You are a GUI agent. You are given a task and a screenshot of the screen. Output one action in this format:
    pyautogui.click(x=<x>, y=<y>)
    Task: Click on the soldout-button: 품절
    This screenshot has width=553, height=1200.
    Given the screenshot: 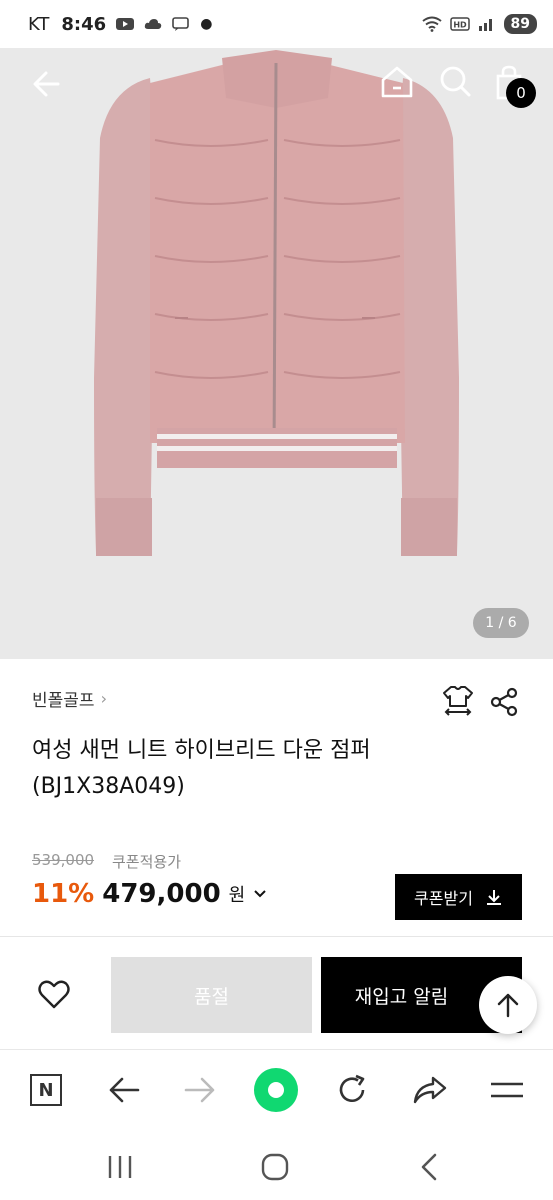 What is the action you would take?
    pyautogui.click(x=211, y=995)
    